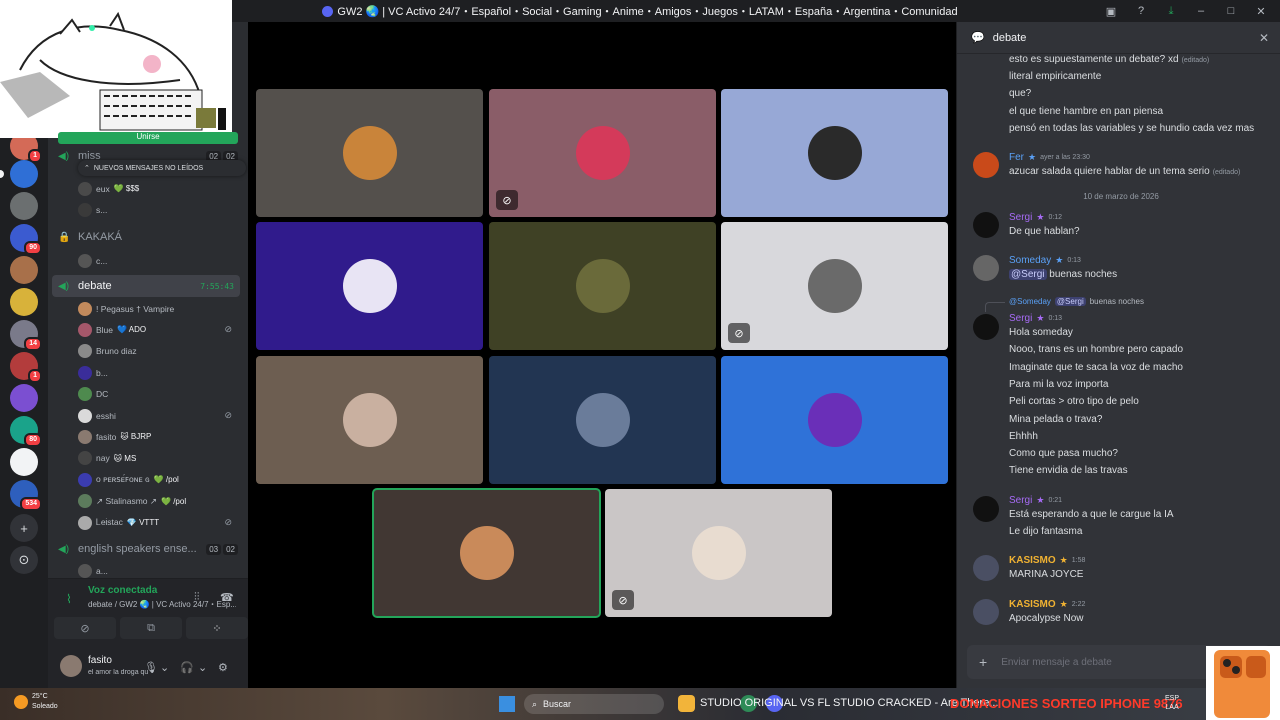  Describe the element at coordinates (1231, 11) in the screenshot. I see `maximize-icon: □` at that location.